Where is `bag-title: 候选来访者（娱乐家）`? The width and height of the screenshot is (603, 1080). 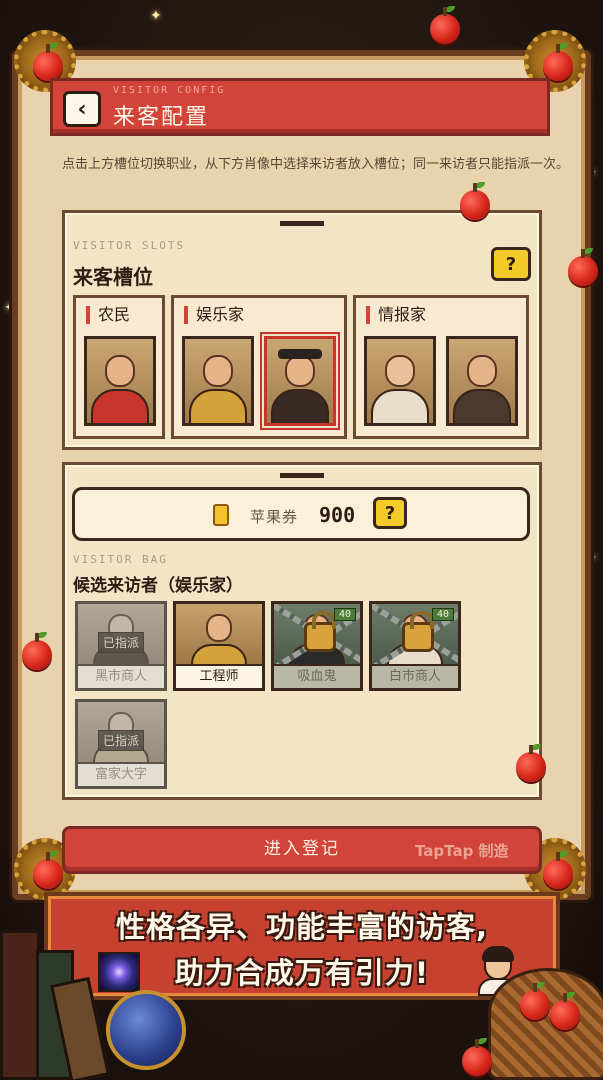 bag-title: 候选来访者（娱乐家） is located at coordinates (158, 586).